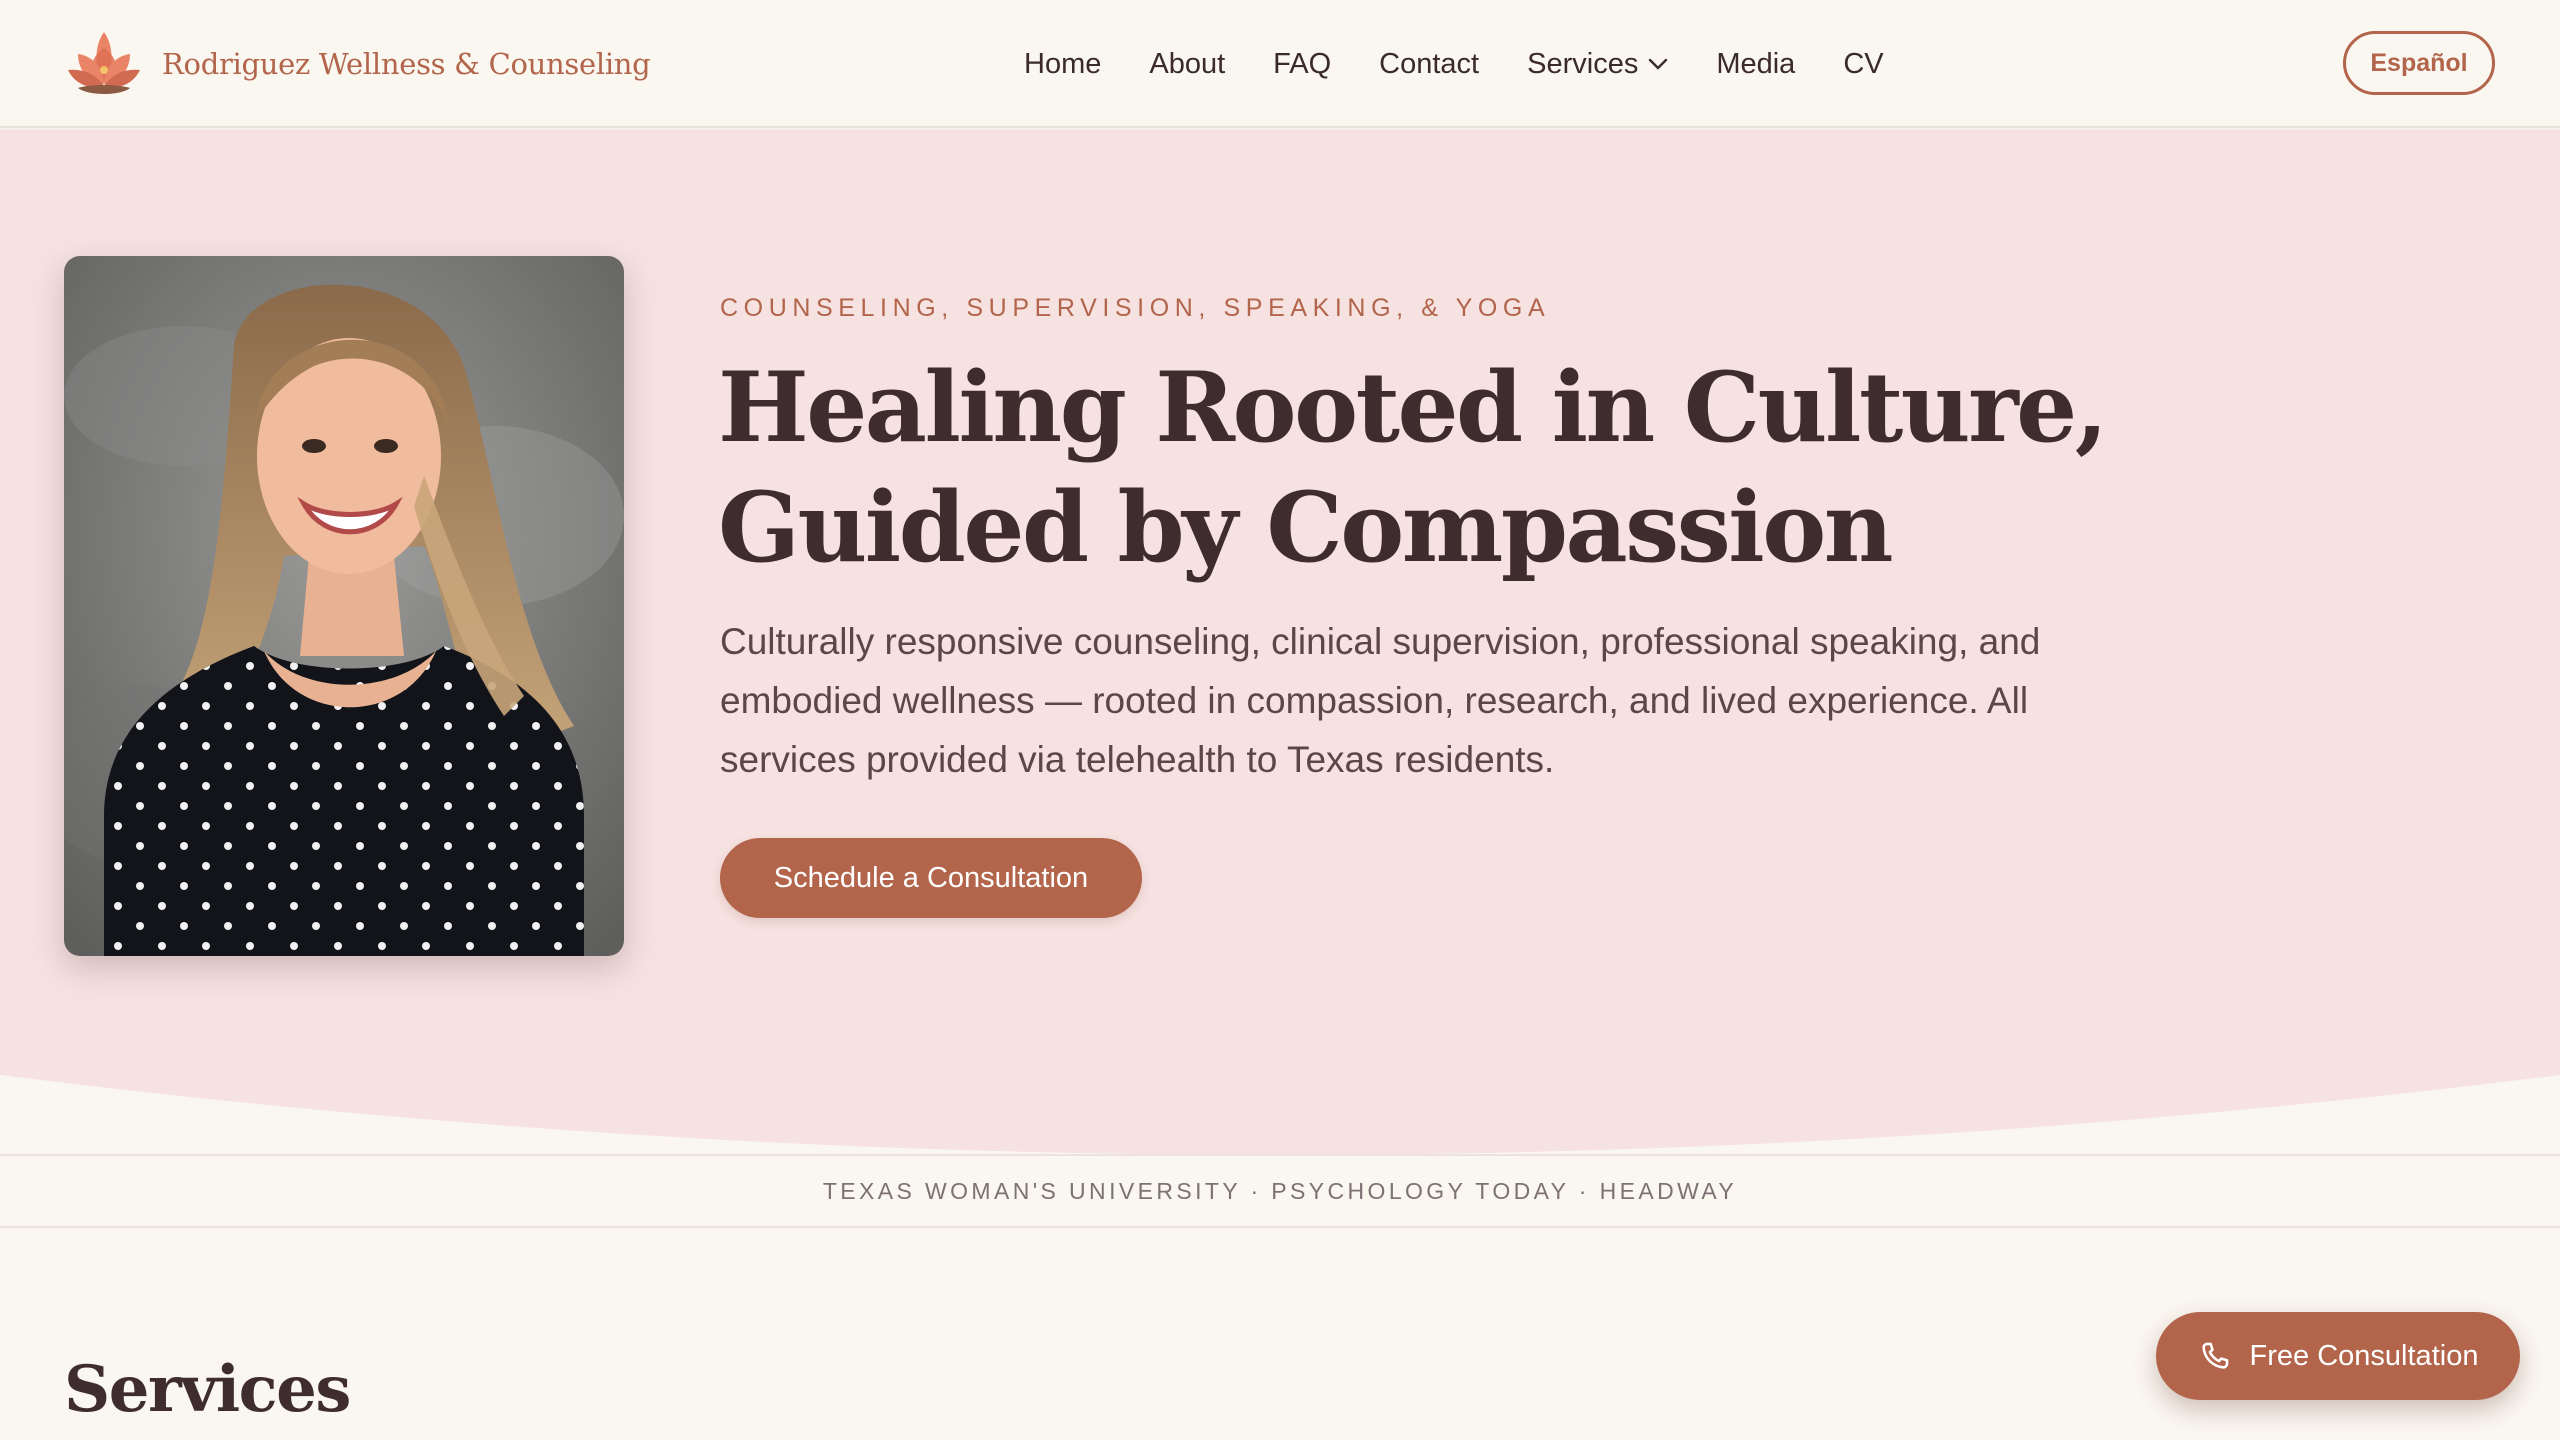  What do you see at coordinates (1863, 64) in the screenshot?
I see `nav-link-cv: CV` at bounding box center [1863, 64].